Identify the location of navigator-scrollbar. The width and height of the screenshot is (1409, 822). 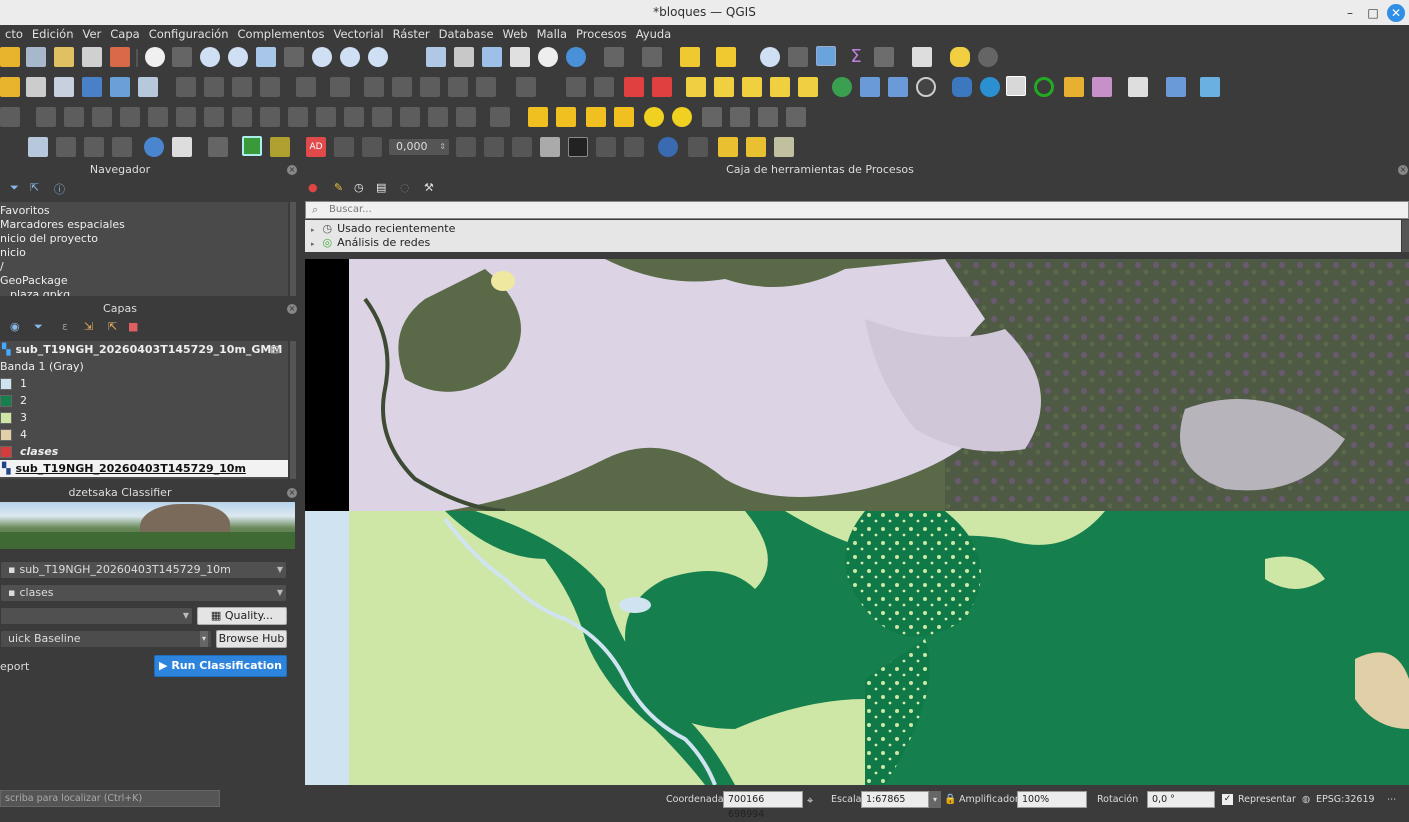
(293, 249).